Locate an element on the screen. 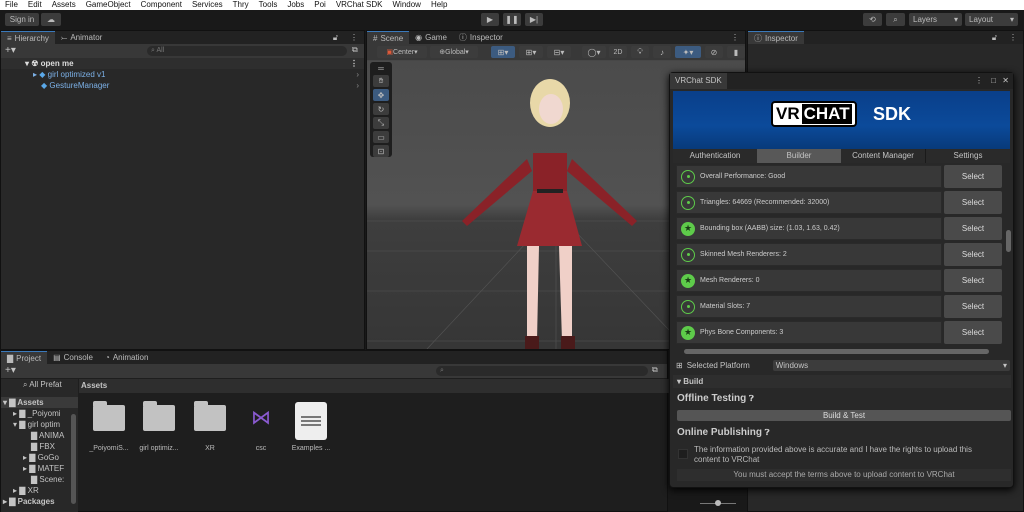  tree-item: ▇ FBX is located at coordinates (39, 446).